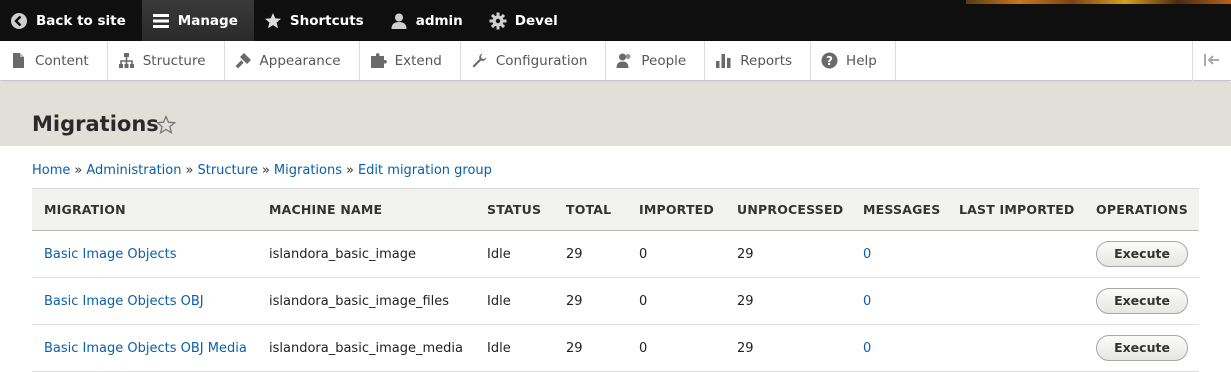  Describe the element at coordinates (124, 301) in the screenshot. I see `migration-link: Basic Image Objects OBJ` at that location.